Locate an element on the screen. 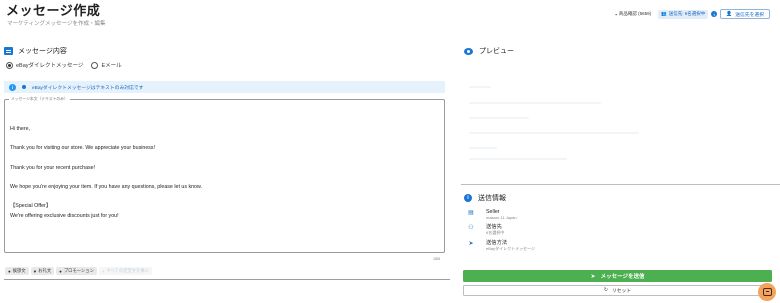 Image resolution: width=780 pixels, height=303 pixels. chip-promotion: ● プロモーション is located at coordinates (76, 271).